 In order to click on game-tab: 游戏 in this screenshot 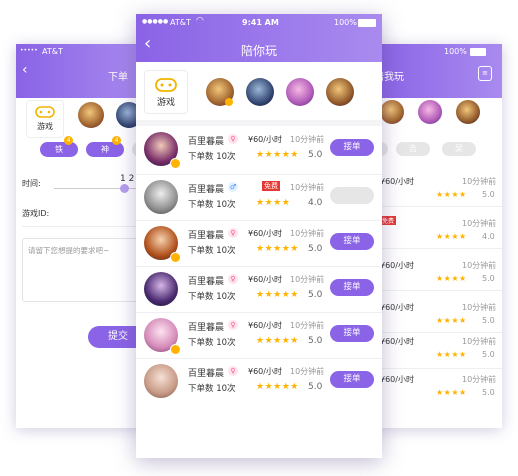, I will do `click(166, 92)`.